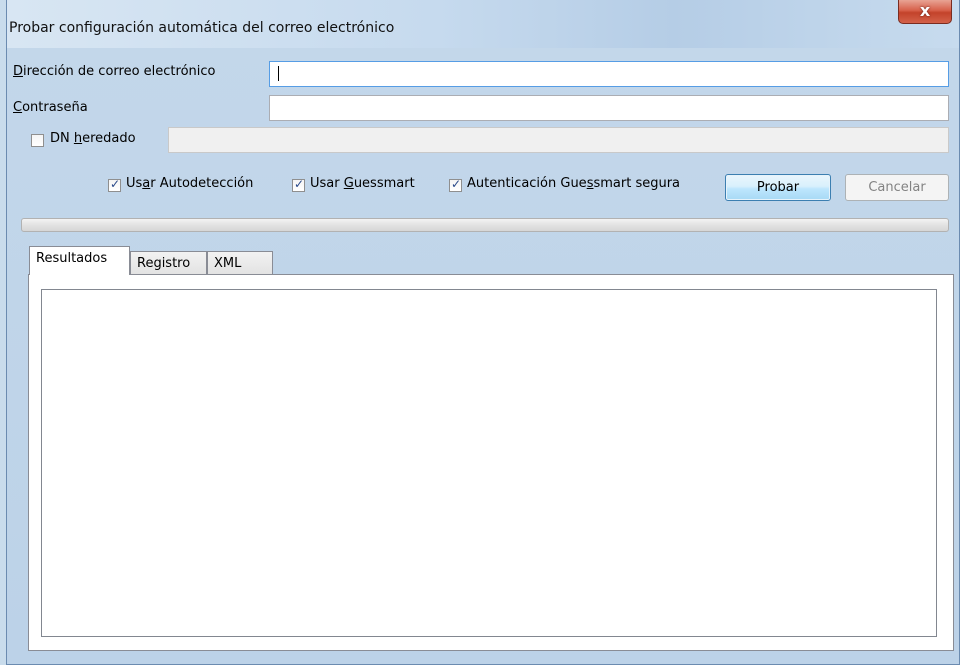  Describe the element at coordinates (278, 73) in the screenshot. I see `text-cursor` at that location.